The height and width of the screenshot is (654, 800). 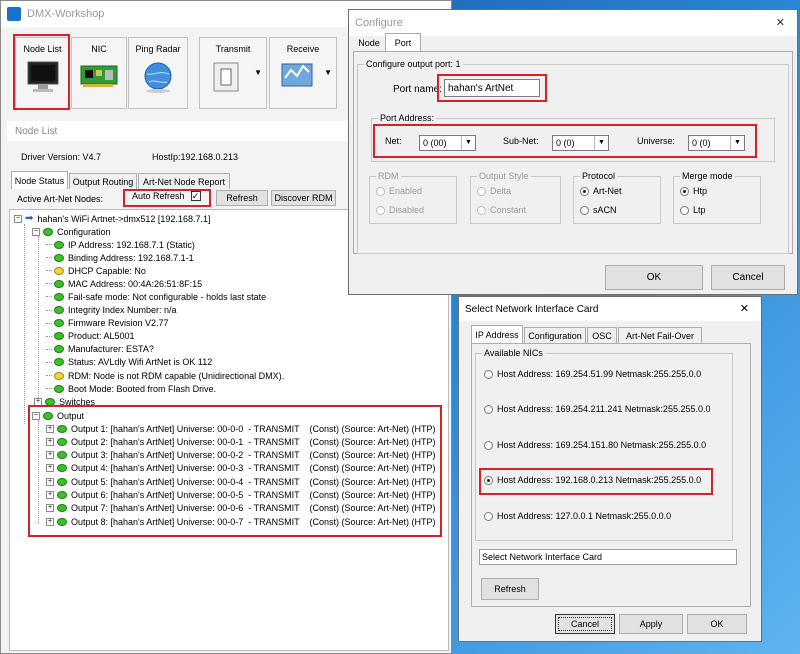 I want to click on network-card-icon, so click(x=99, y=76).